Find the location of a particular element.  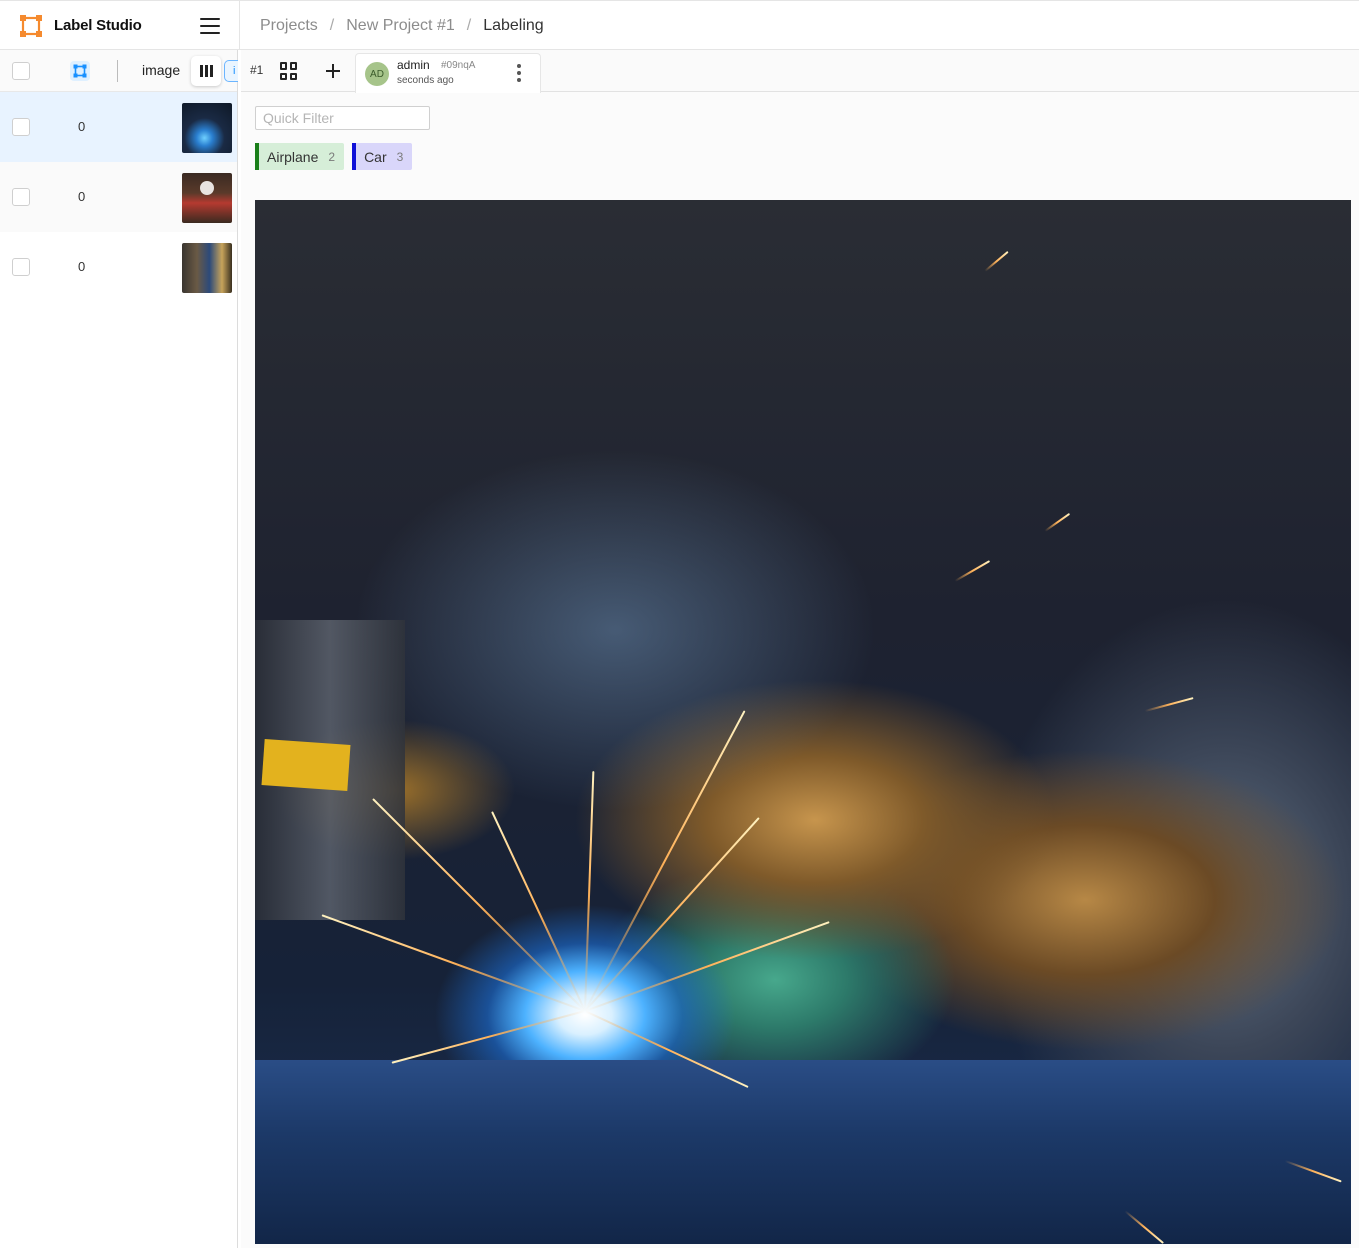

annotation-id: #09nqA is located at coordinates (458, 65).